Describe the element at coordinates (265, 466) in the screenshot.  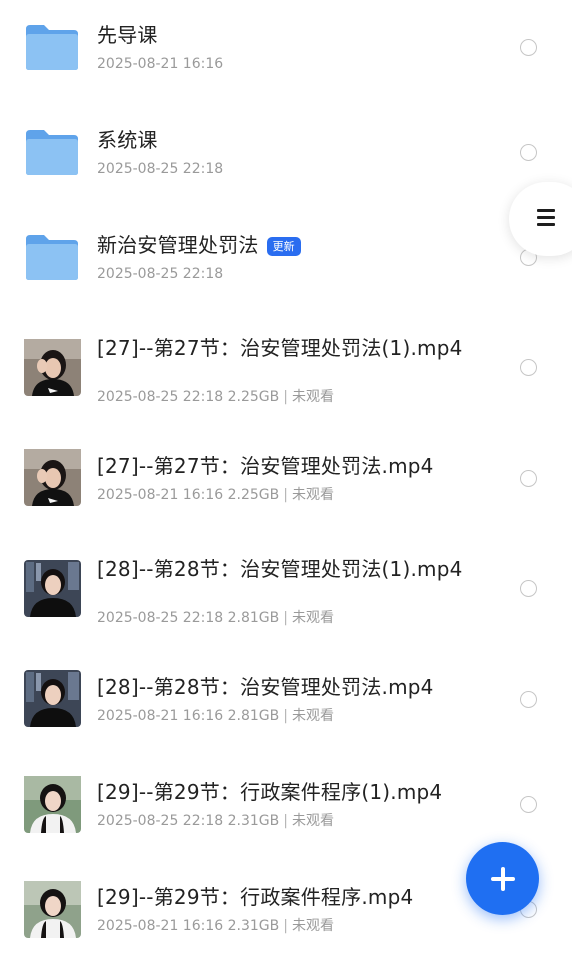
I see `item-title: [27]--第27节：治安管理处罚法.mp4` at that location.